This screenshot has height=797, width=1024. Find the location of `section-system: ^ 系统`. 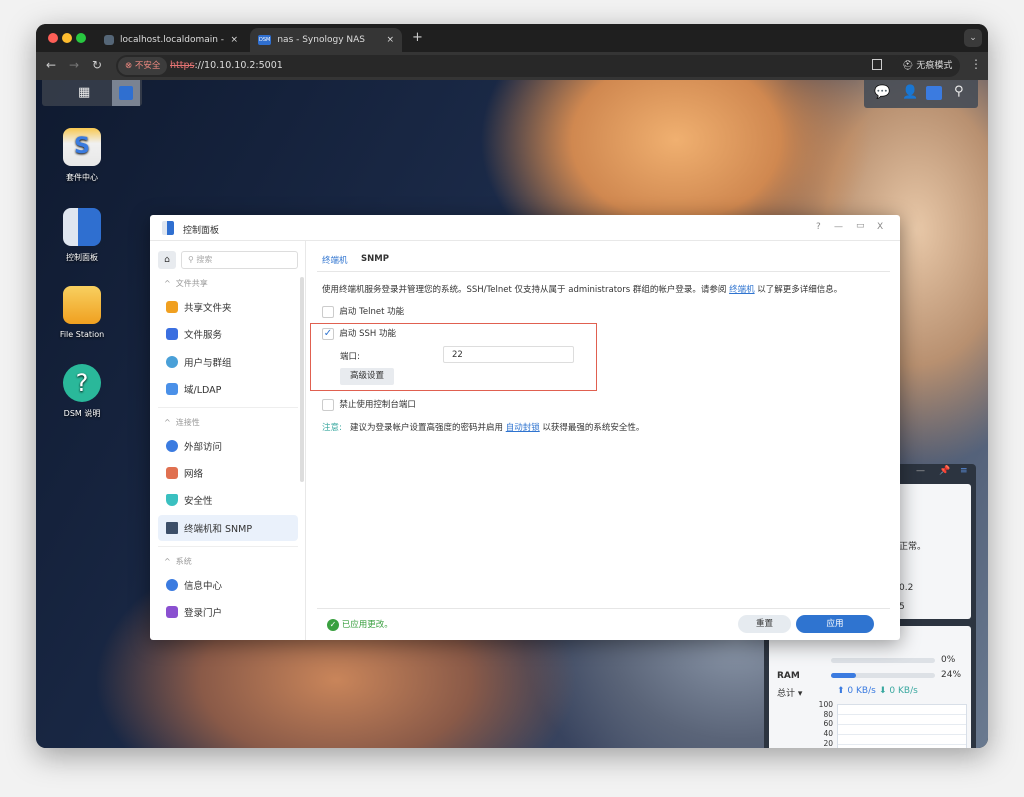

section-system: ^ 系统 is located at coordinates (178, 561).